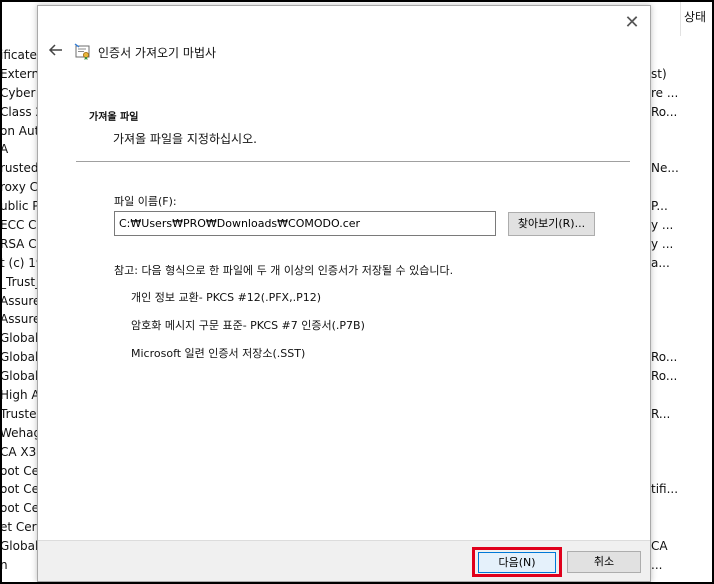 The width and height of the screenshot is (714, 584). What do you see at coordinates (305, 223) in the screenshot?
I see `file-name-input` at bounding box center [305, 223].